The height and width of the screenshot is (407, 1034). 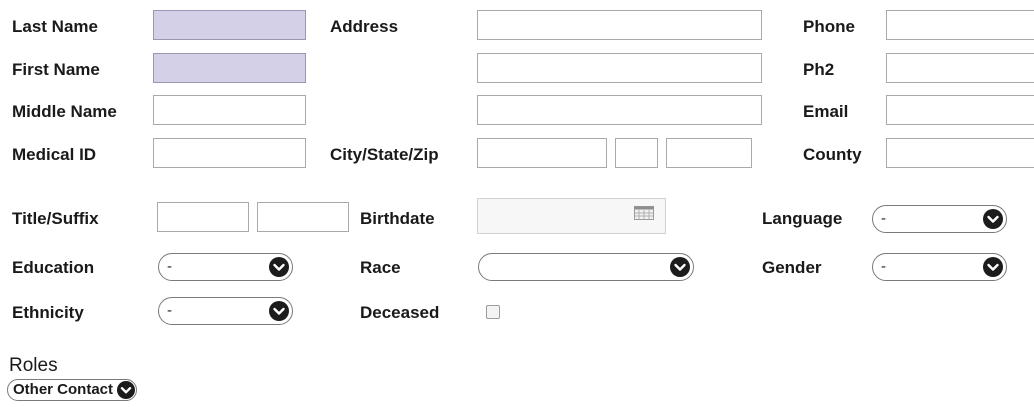 What do you see at coordinates (48, 312) in the screenshot?
I see `ethnicity-label: Ethnicity` at bounding box center [48, 312].